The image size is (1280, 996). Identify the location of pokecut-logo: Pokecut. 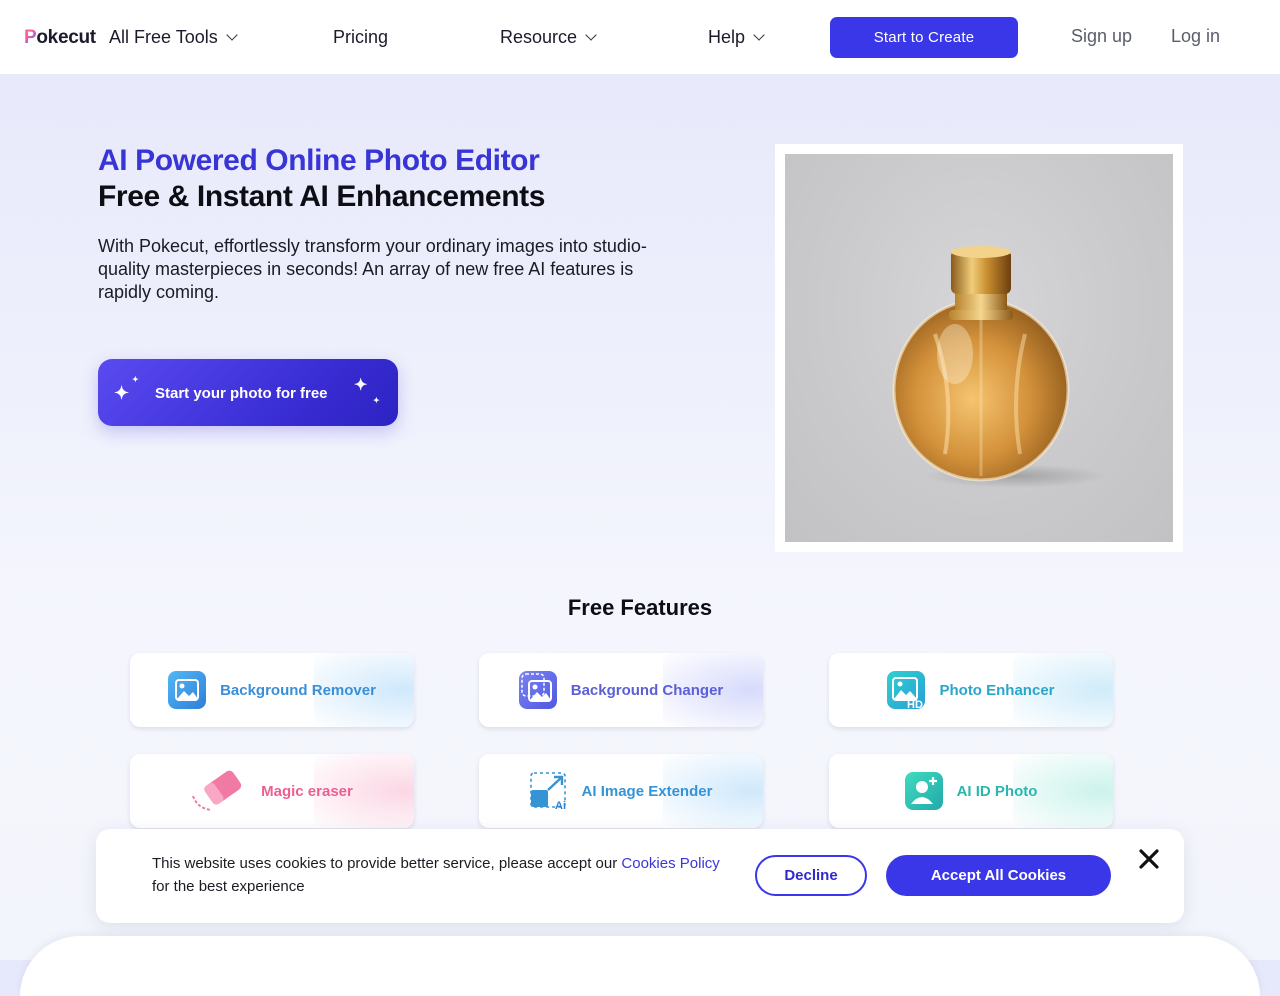
(60, 38).